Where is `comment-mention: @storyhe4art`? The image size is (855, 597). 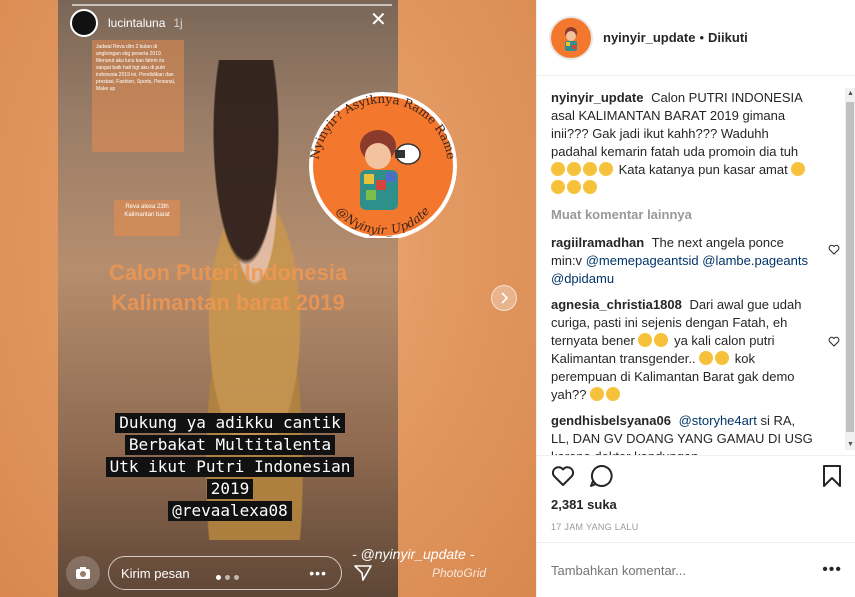
comment-mention: @storyhe4art is located at coordinates (718, 420).